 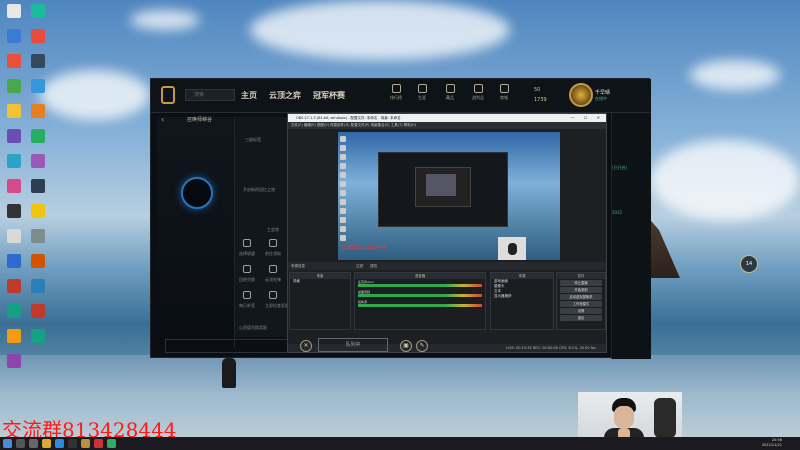 I want to click on mastery-badge: 14, so click(x=749, y=264).